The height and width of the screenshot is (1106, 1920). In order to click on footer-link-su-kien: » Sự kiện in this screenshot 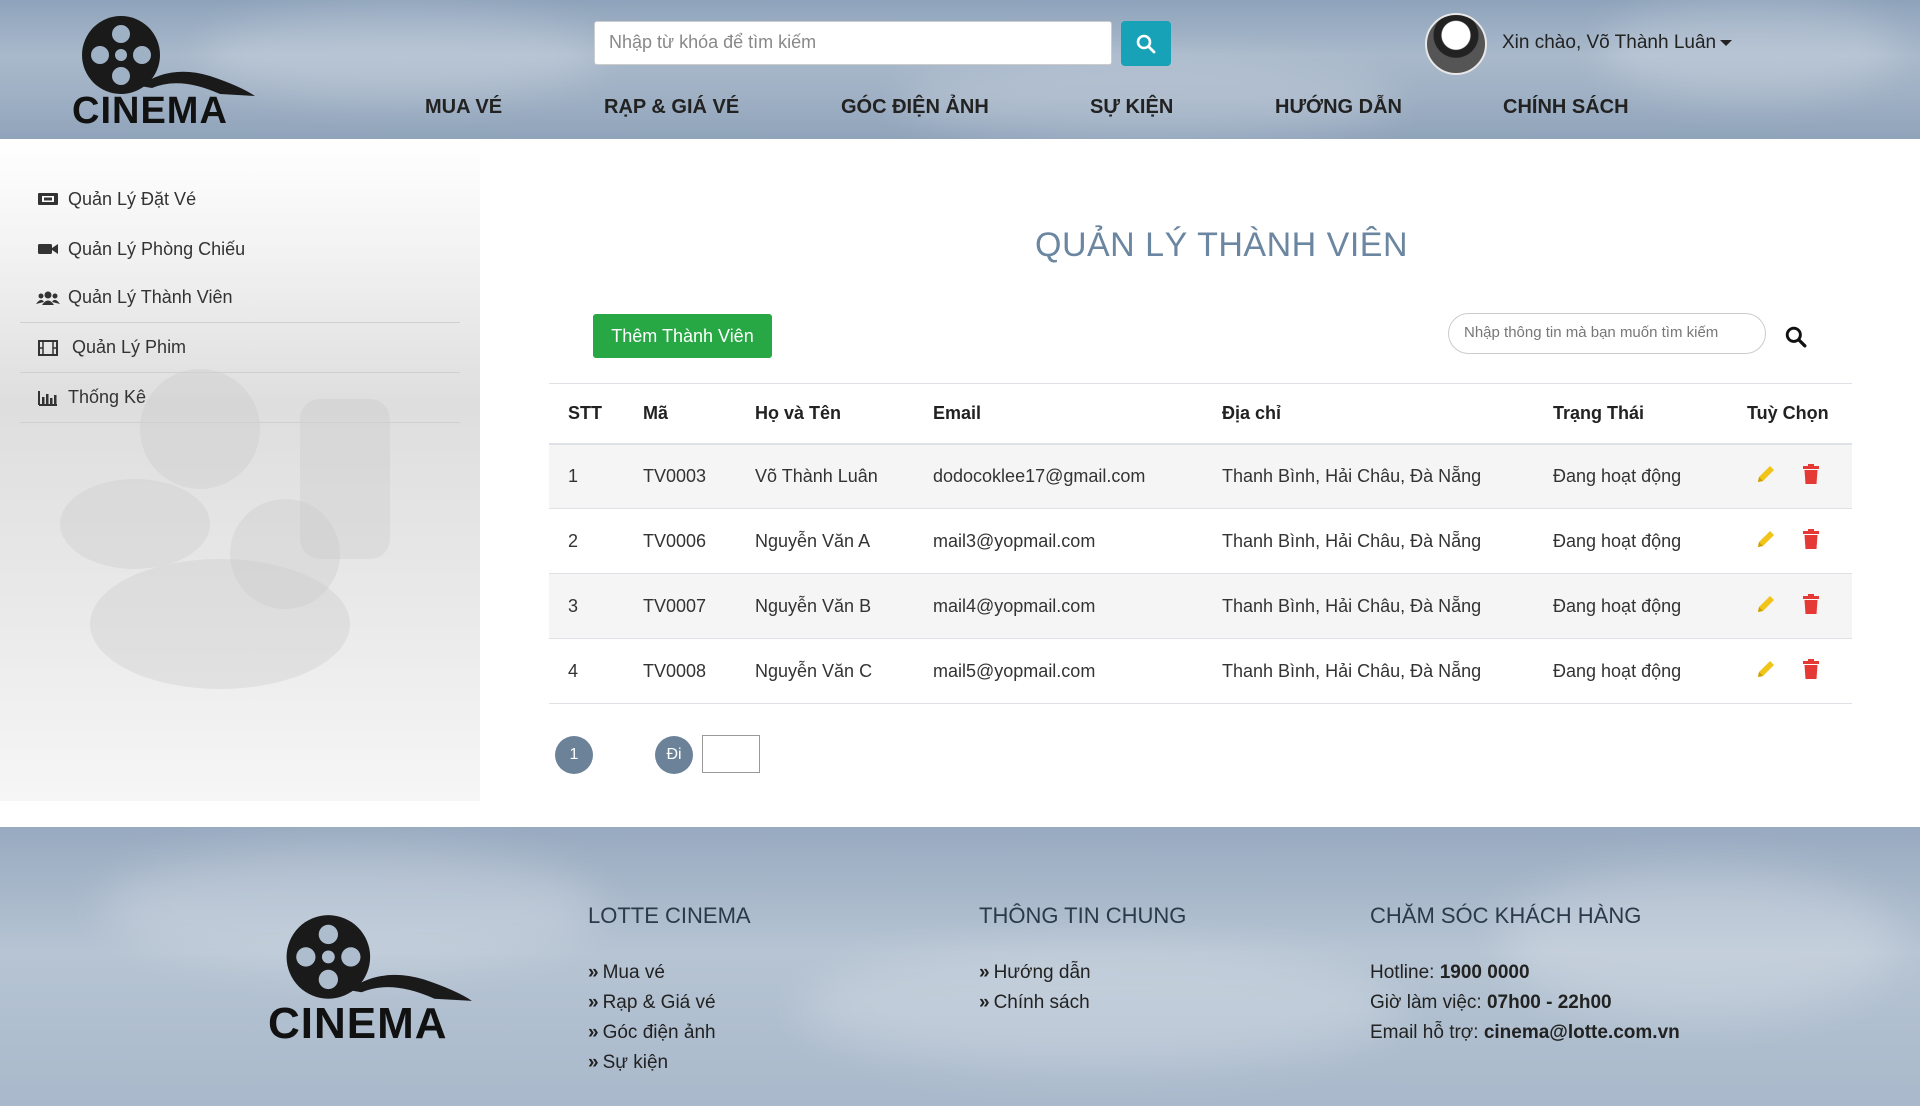, I will do `click(628, 1063)`.